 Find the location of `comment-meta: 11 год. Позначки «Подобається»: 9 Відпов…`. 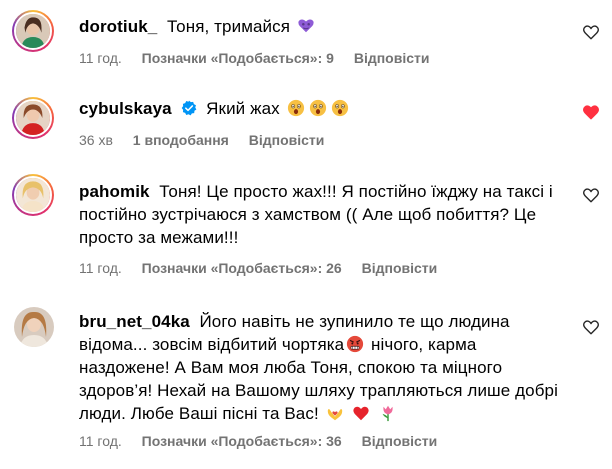

comment-meta: 11 год. Позначки «Подобається»: 9 Відпов… is located at coordinates (262, 58).